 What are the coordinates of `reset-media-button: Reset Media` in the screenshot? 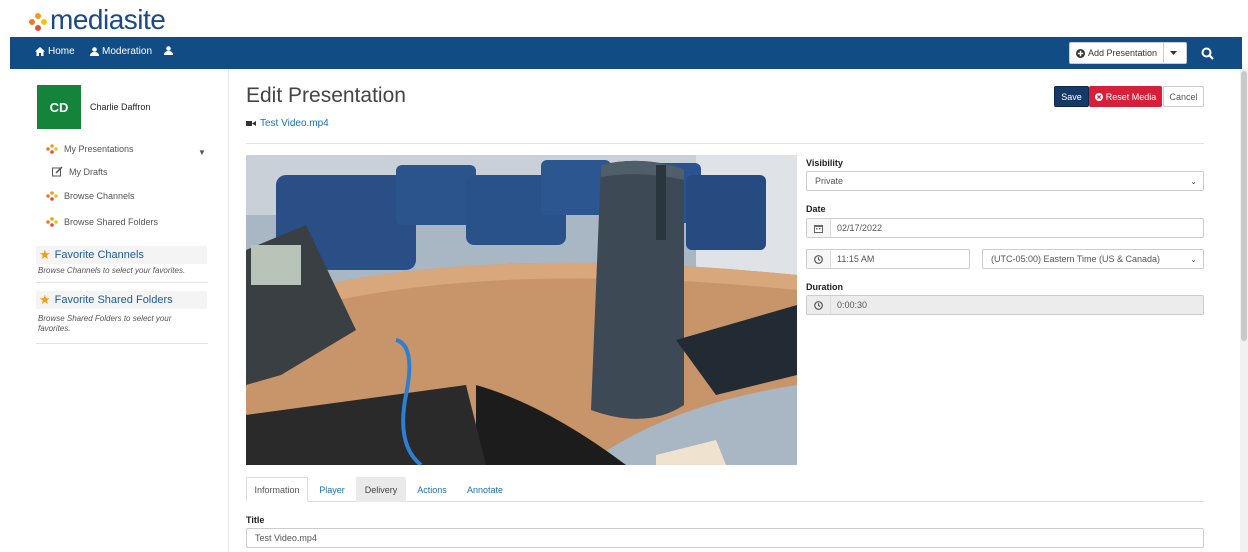 It's located at (1125, 96).